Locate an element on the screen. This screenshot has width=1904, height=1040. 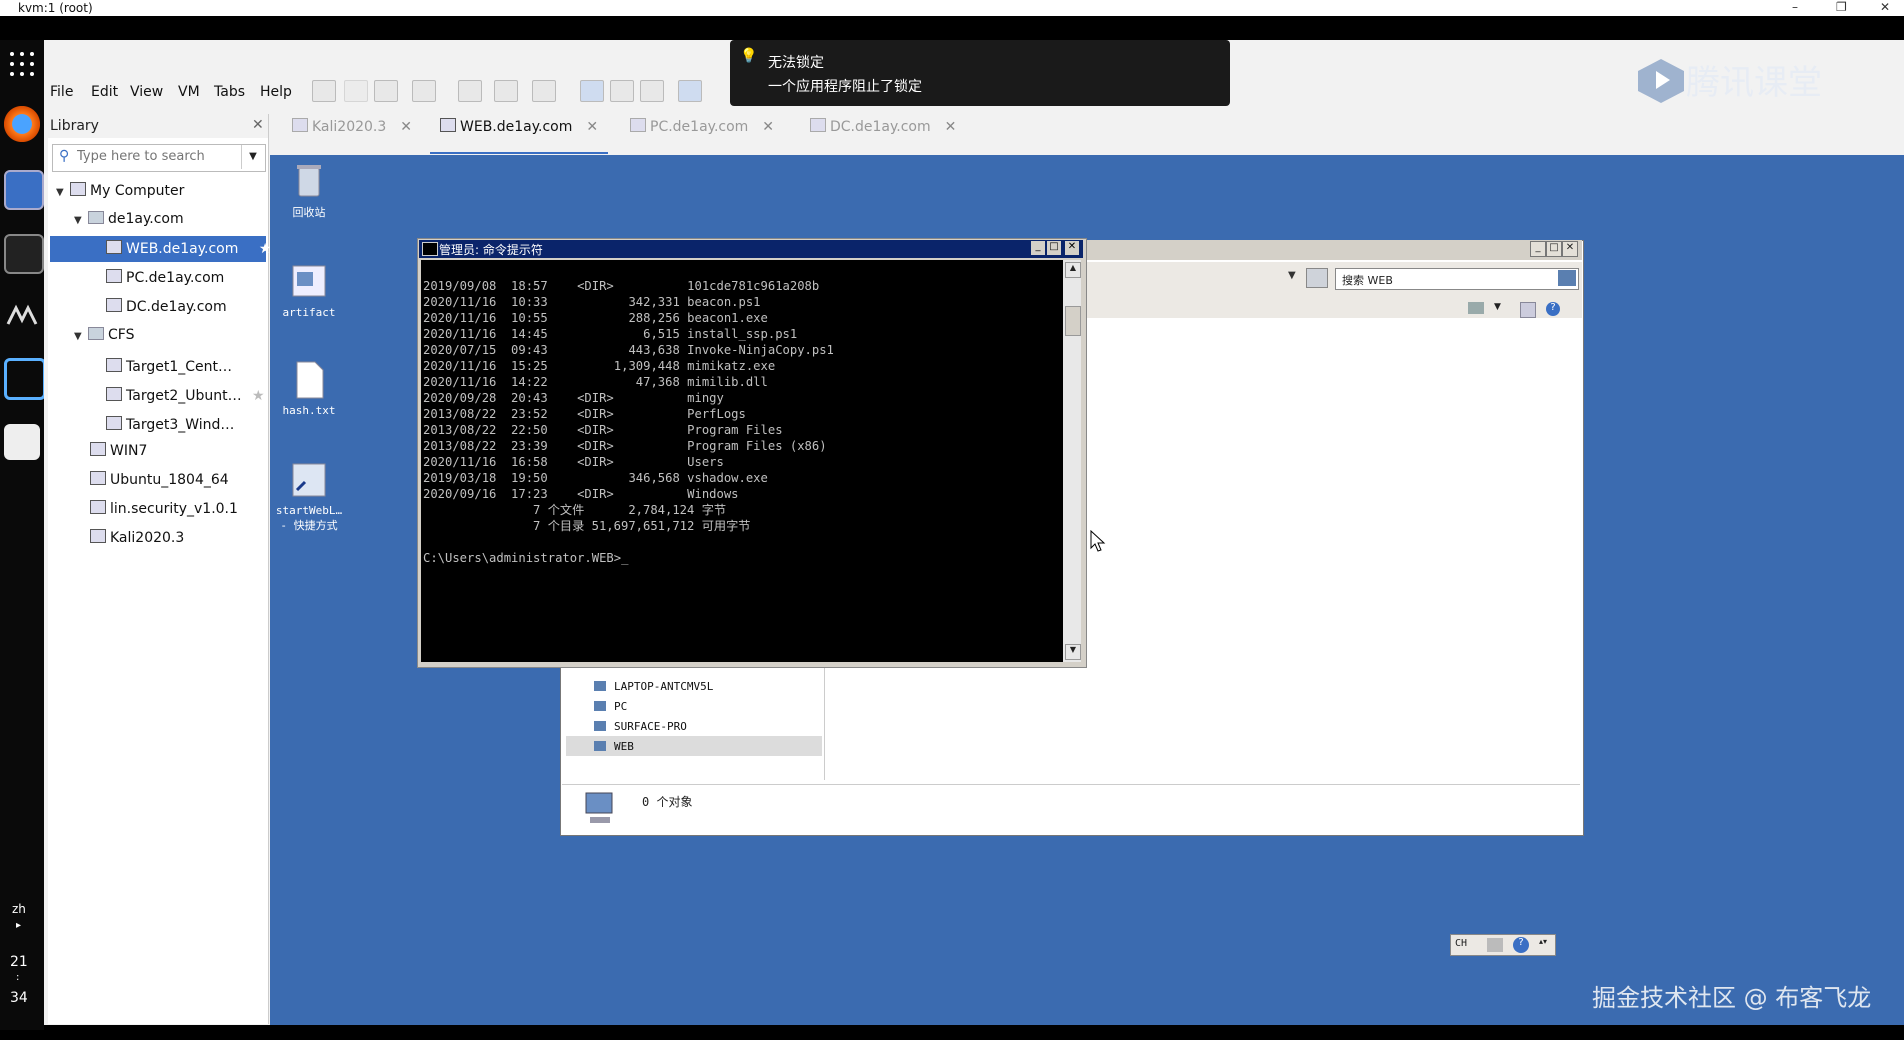
menu-edit: Edit is located at coordinates (104, 92).